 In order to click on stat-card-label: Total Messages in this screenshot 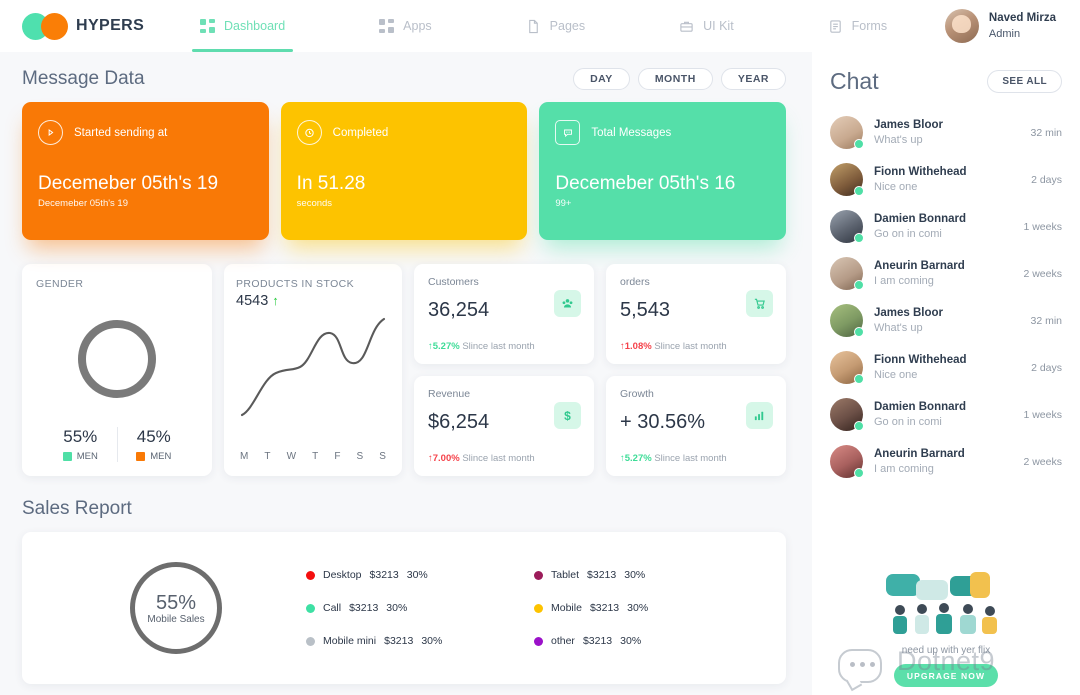, I will do `click(631, 132)`.